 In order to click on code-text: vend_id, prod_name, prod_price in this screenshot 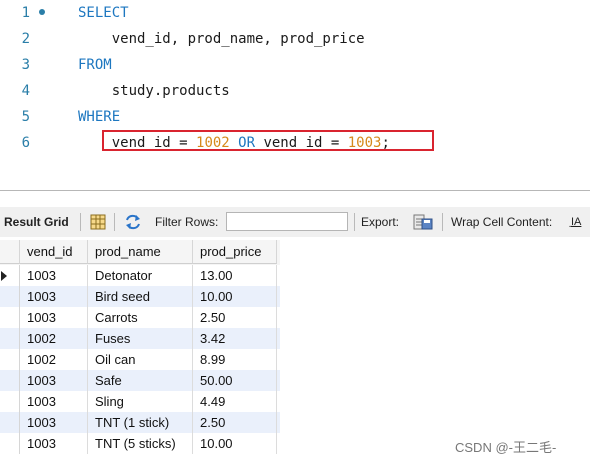, I will do `click(221, 39)`.